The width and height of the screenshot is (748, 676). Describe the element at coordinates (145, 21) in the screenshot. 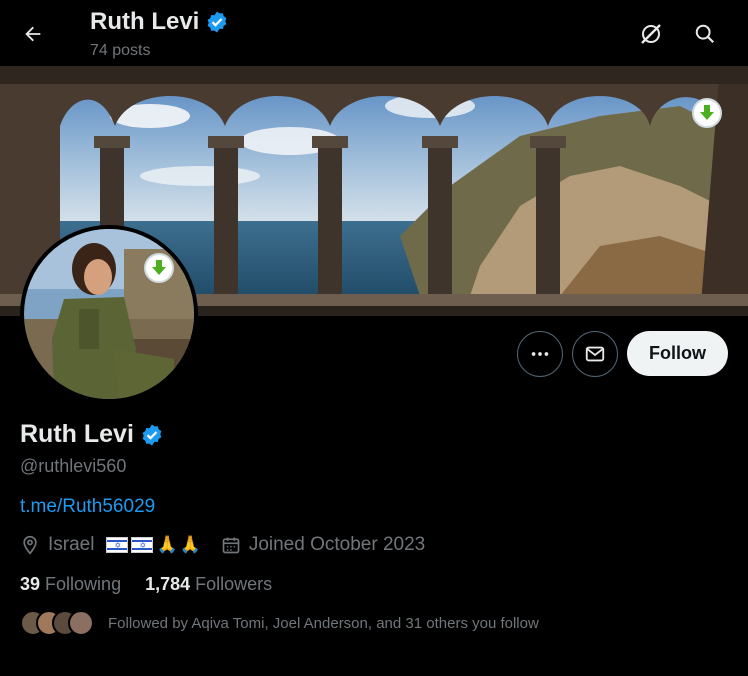

I see `header-name: Ruth Levi` at that location.